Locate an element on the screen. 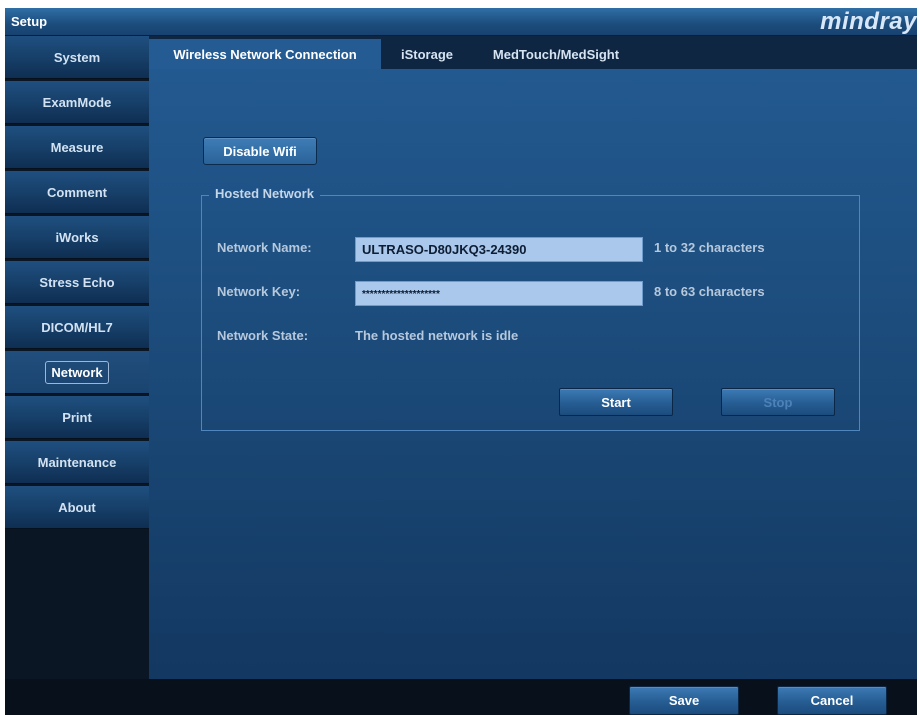 This screenshot has height=715, width=920. network-name-hint: 1 to 32 characters is located at coordinates (709, 247).